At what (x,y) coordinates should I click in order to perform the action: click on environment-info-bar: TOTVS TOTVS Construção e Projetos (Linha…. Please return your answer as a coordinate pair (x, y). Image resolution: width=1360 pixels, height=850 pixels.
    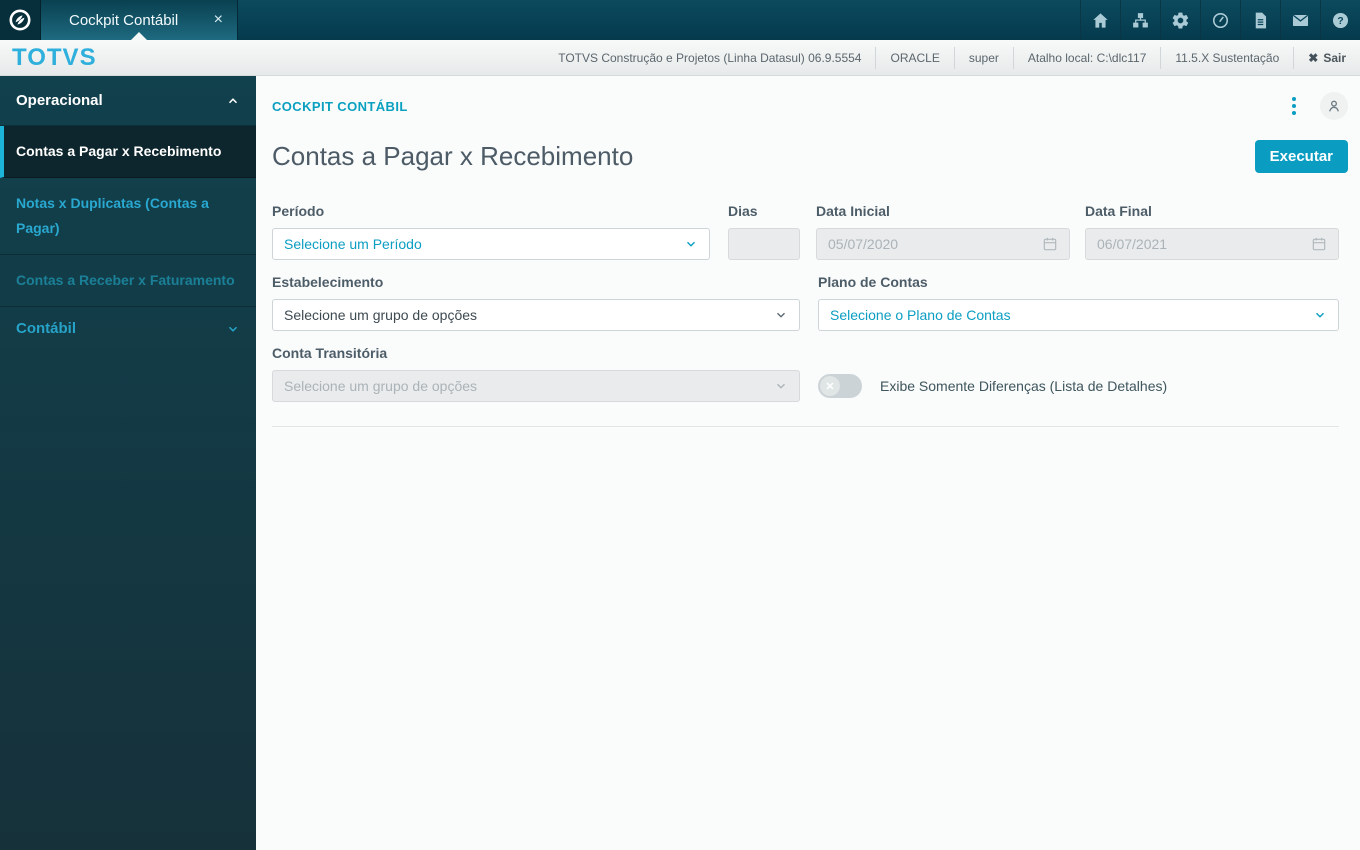
    Looking at the image, I should click on (680, 58).